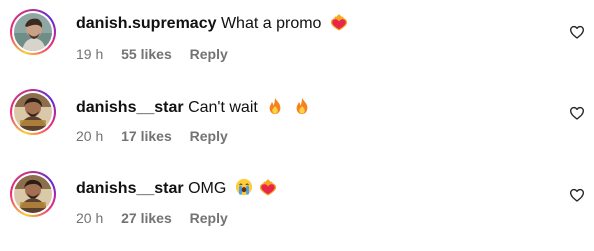  What do you see at coordinates (223, 107) in the screenshot?
I see `comment-text: Can't wait` at bounding box center [223, 107].